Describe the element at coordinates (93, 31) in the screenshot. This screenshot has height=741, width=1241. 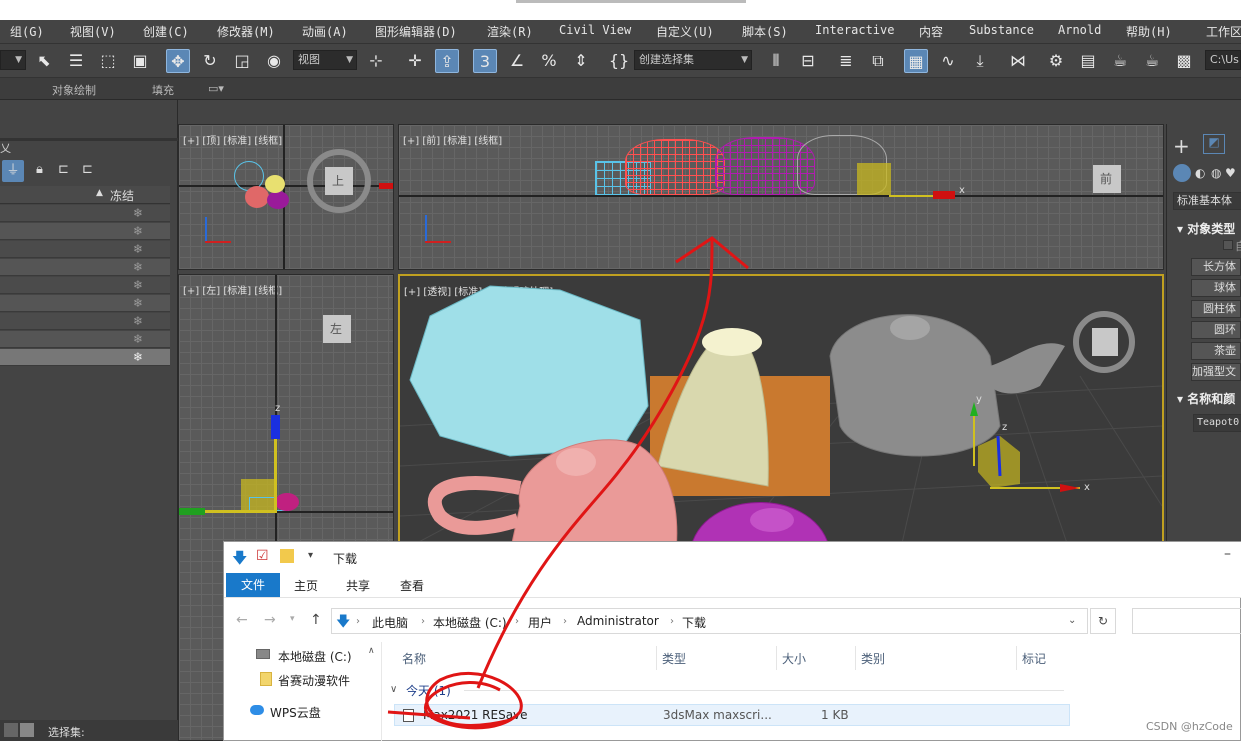
I see `menu-view: 视图(V)` at that location.